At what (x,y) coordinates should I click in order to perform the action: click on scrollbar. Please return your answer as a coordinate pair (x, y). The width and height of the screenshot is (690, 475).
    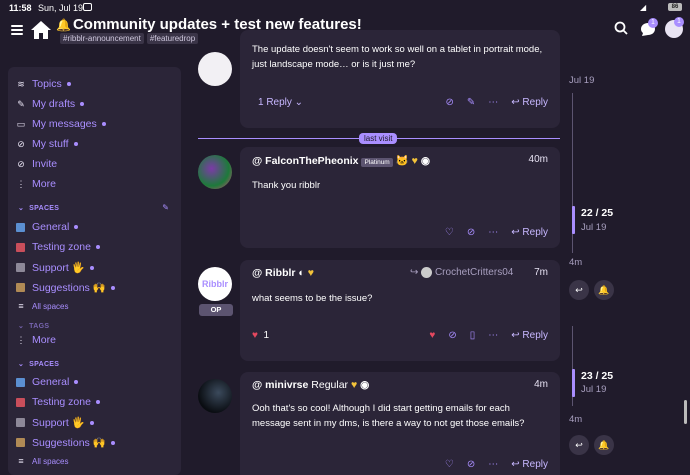
    Looking at the image, I should click on (685, 412).